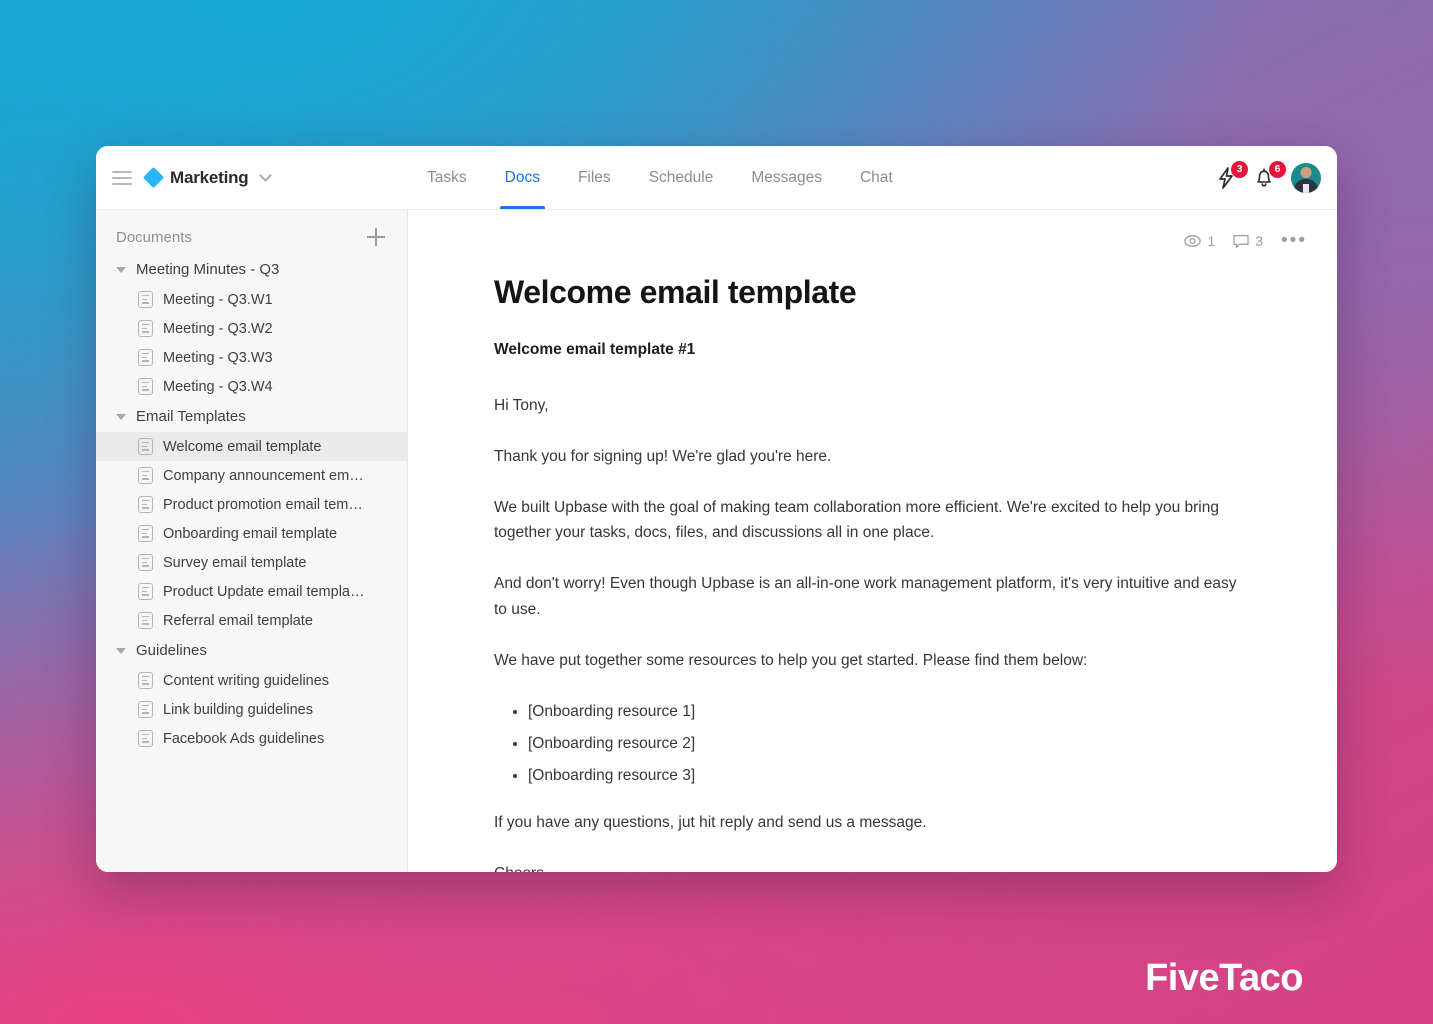 The image size is (1433, 1024). What do you see at coordinates (244, 738) in the screenshot?
I see `sidebar-item-label: Facebook Ads guidelines` at bounding box center [244, 738].